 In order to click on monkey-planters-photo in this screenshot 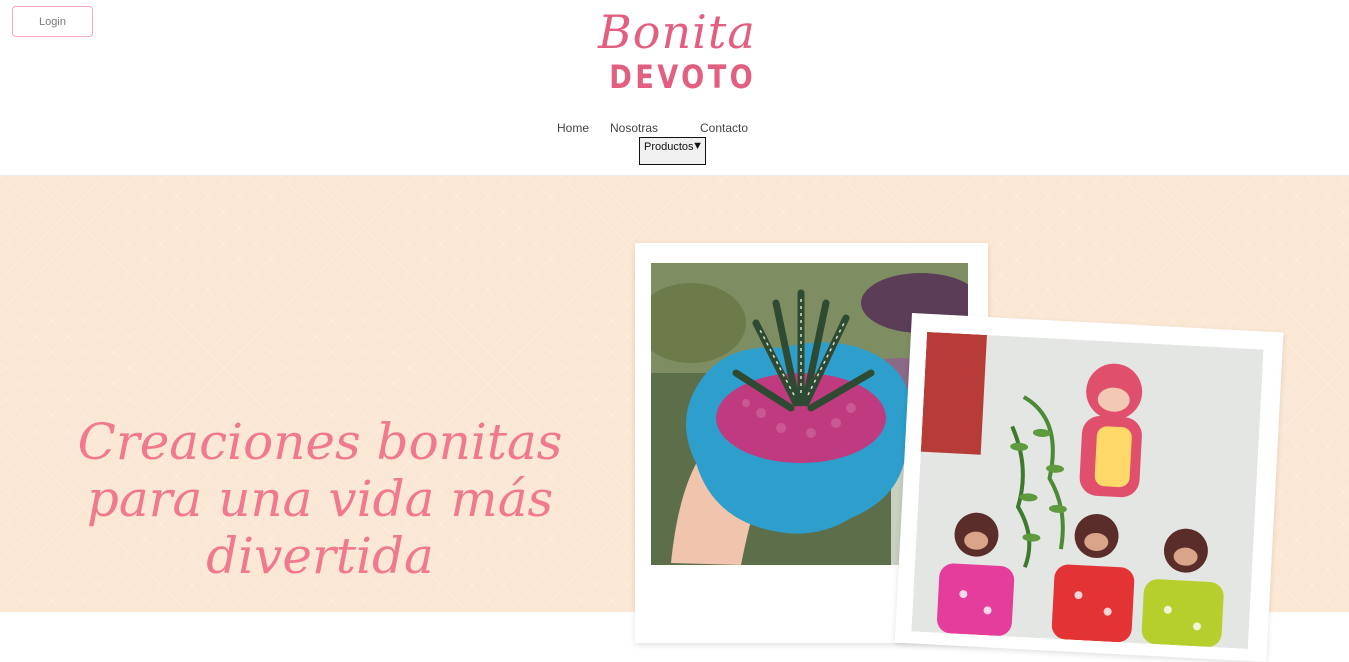, I will do `click(1087, 490)`.